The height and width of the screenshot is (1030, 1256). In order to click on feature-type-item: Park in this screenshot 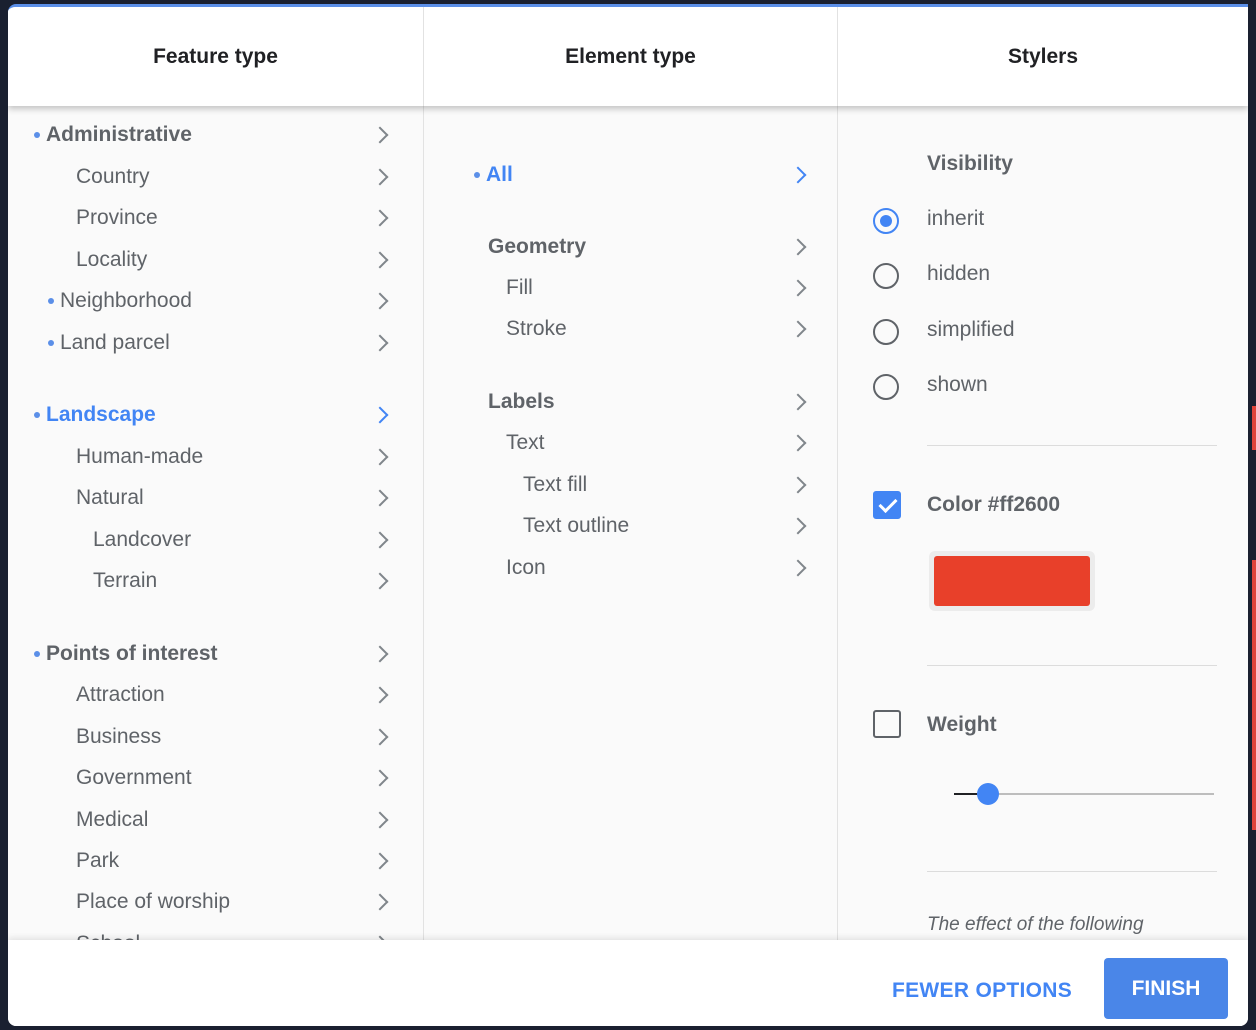, I will do `click(97, 861)`.